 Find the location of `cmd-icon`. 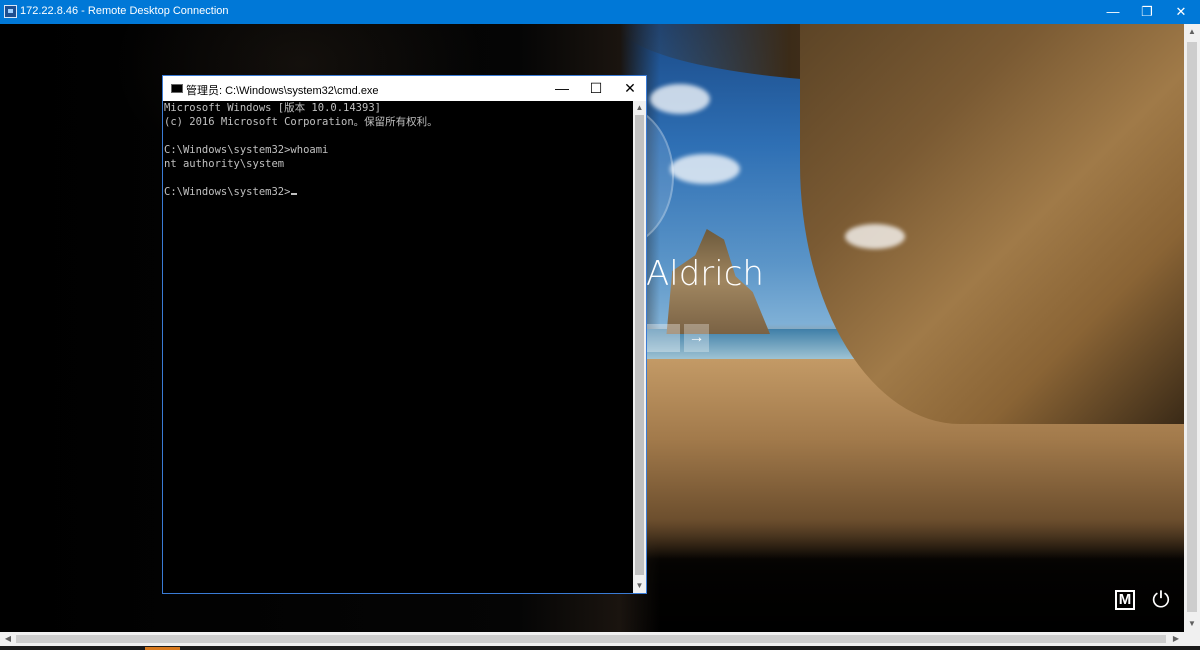

cmd-icon is located at coordinates (177, 88).